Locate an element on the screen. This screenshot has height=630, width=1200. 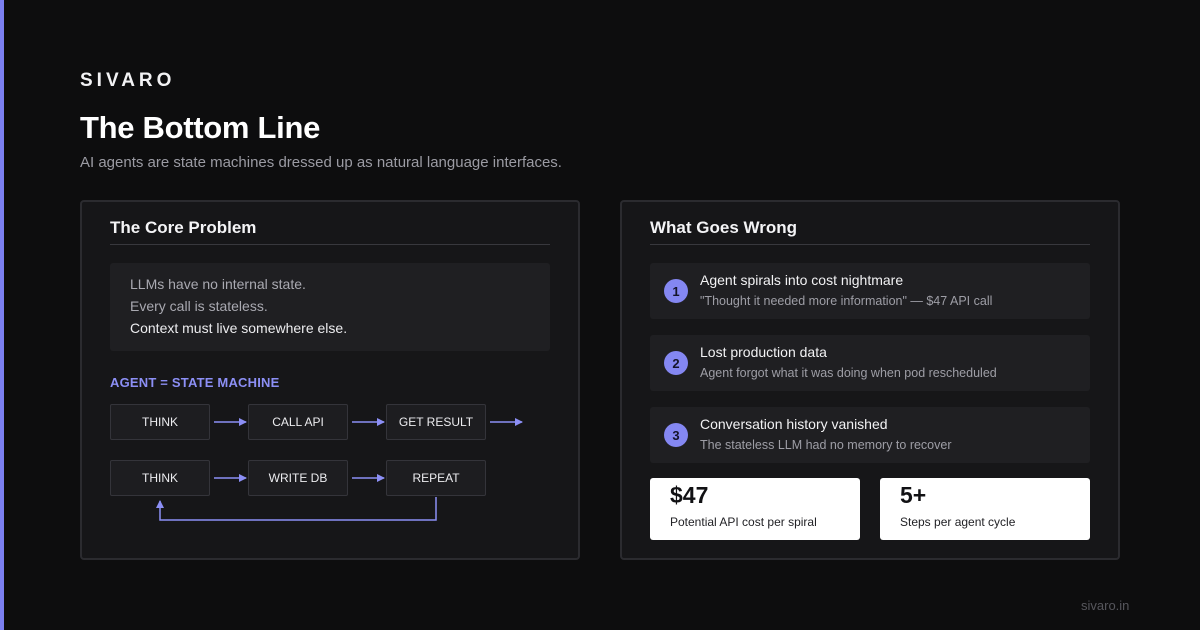
page-title: The Bottom Line is located at coordinates (200, 127).